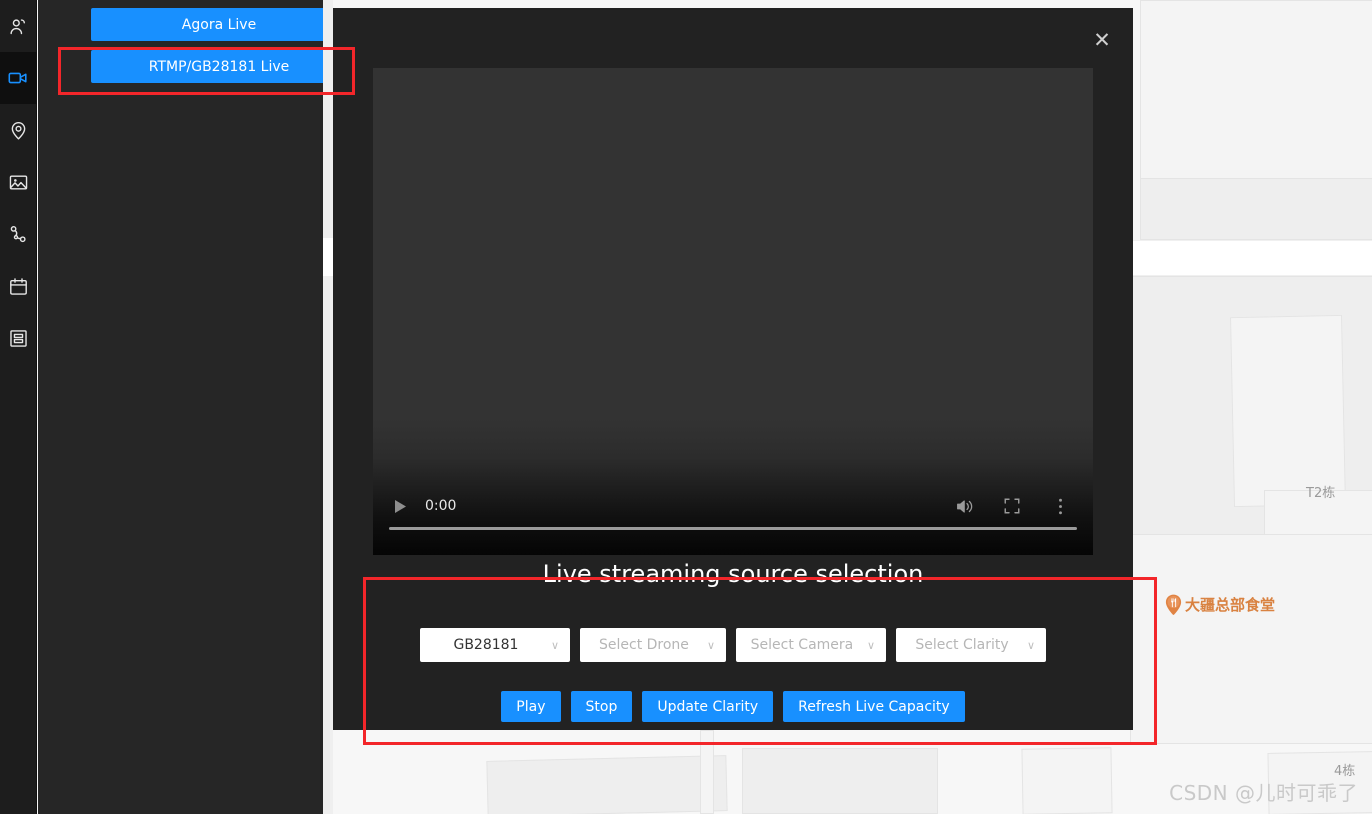 Image resolution: width=1372 pixels, height=814 pixels. I want to click on stop-button: Stop, so click(601, 706).